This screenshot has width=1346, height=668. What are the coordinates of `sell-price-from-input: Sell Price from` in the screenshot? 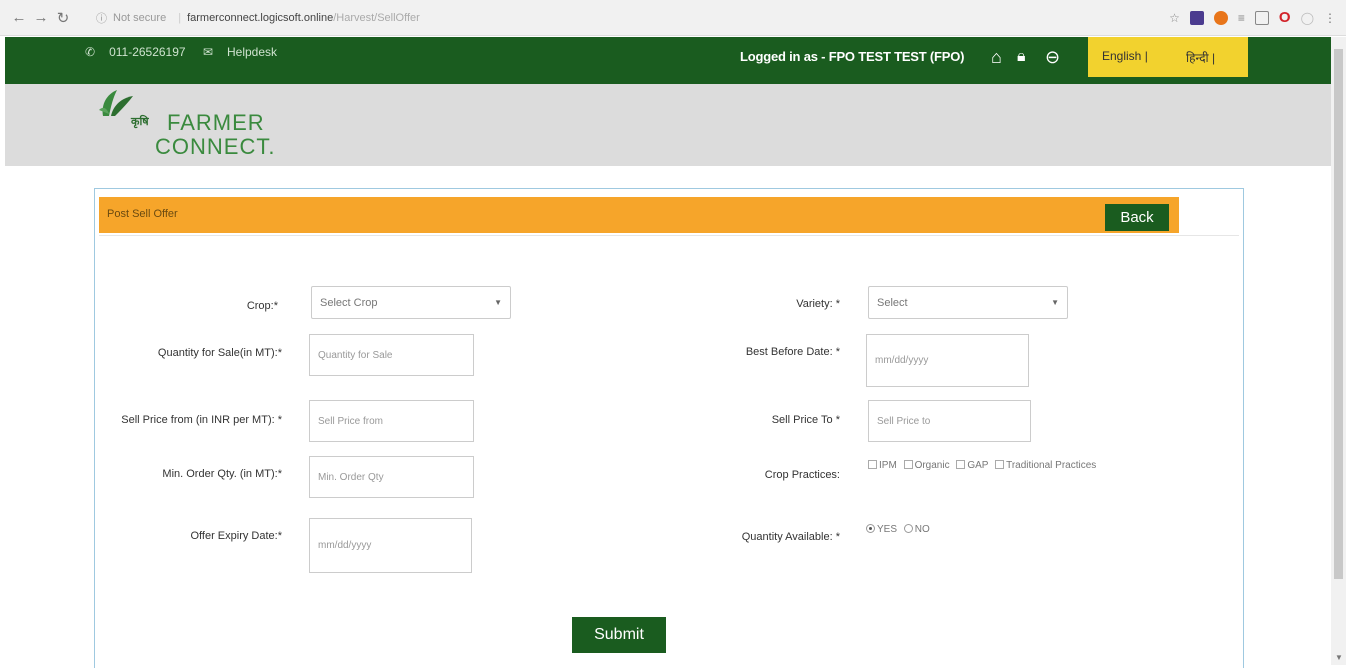 It's located at (391, 421).